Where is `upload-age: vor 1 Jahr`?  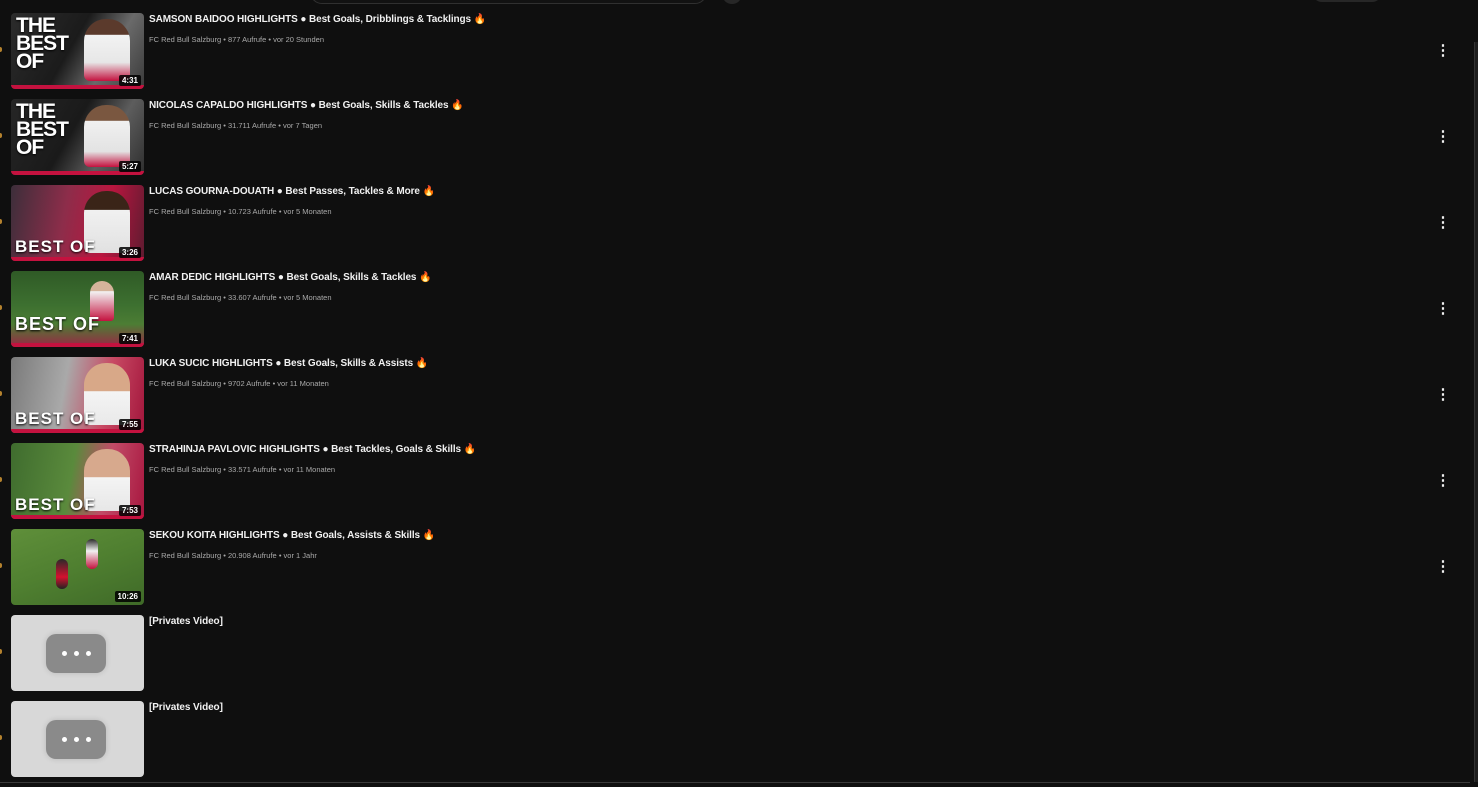
upload-age: vor 1 Jahr is located at coordinates (300, 555).